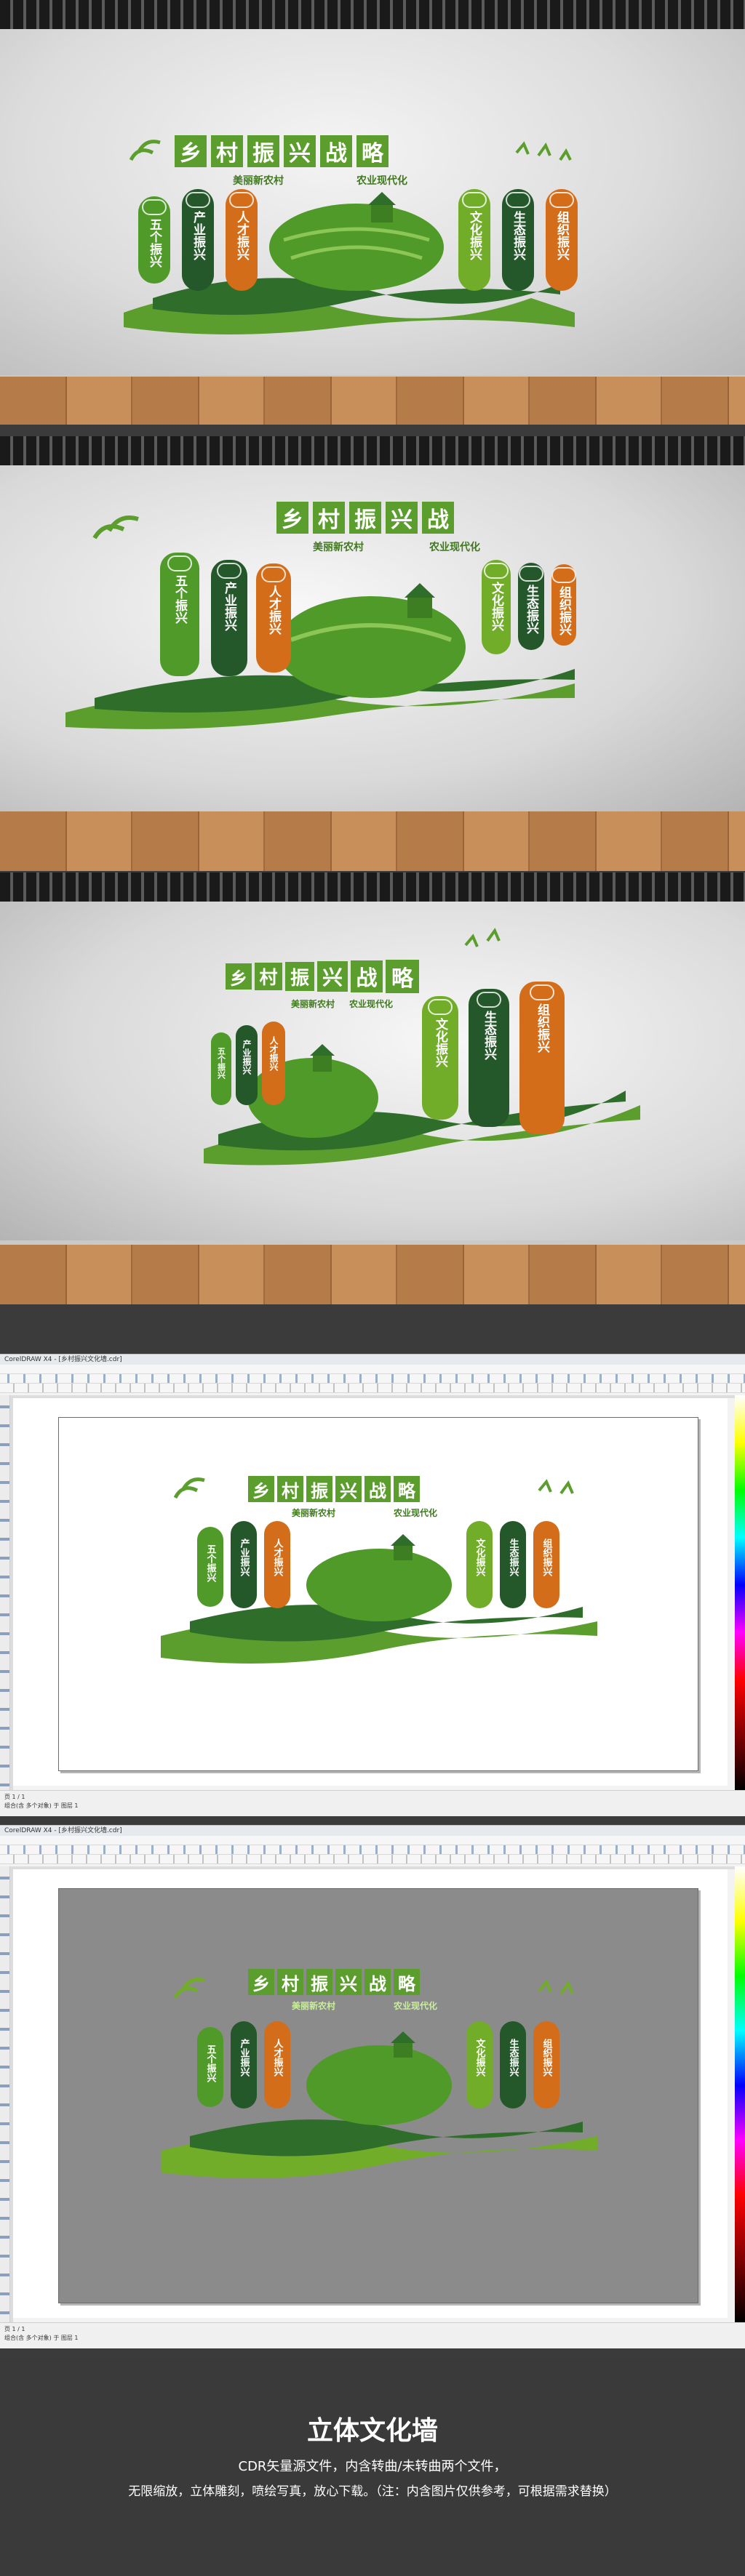 This screenshot has width=745, height=2576. What do you see at coordinates (419, 607) in the screenshot?
I see `house-icon` at bounding box center [419, 607].